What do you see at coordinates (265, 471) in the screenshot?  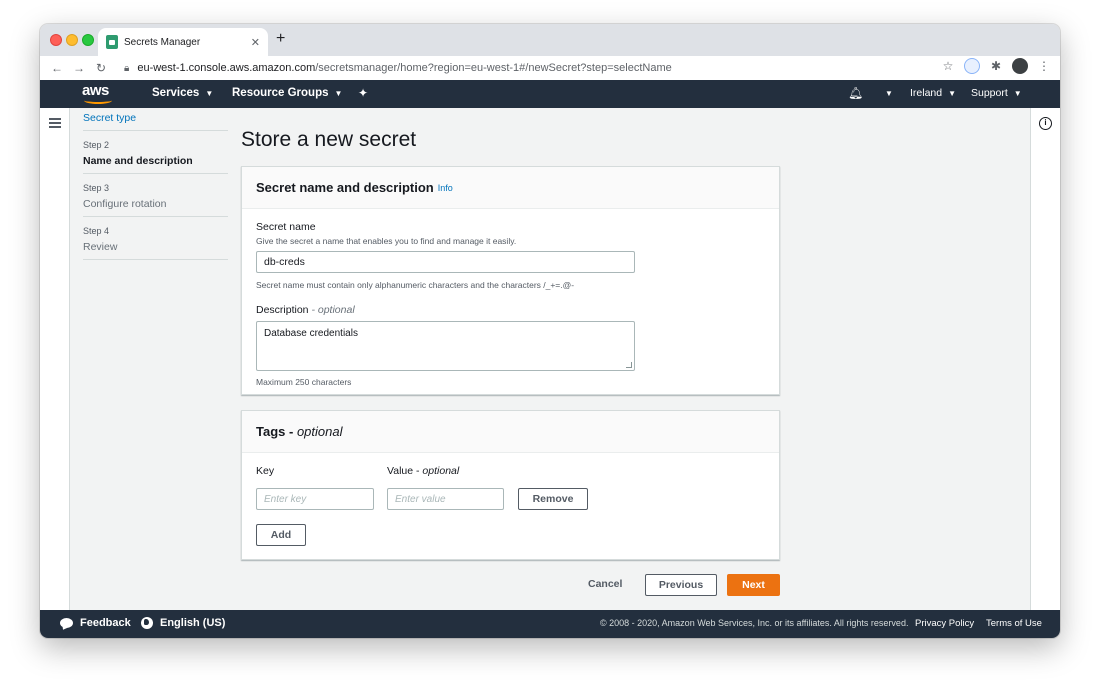 I see `key-label: Key` at bounding box center [265, 471].